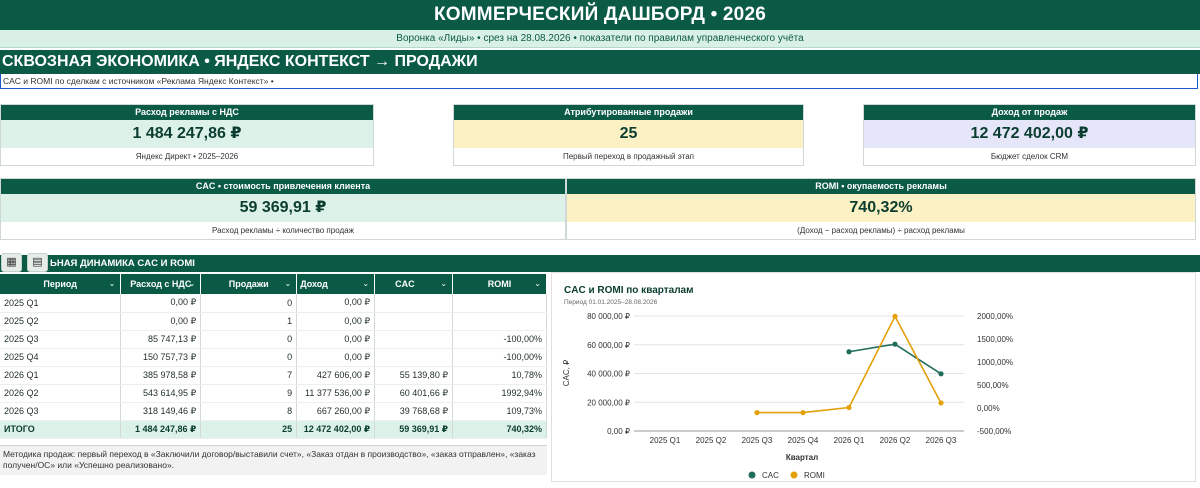 This screenshot has width=1200, height=488. Describe the element at coordinates (61, 284) in the screenshot. I see `column-header-period: Период ⌄` at that location.